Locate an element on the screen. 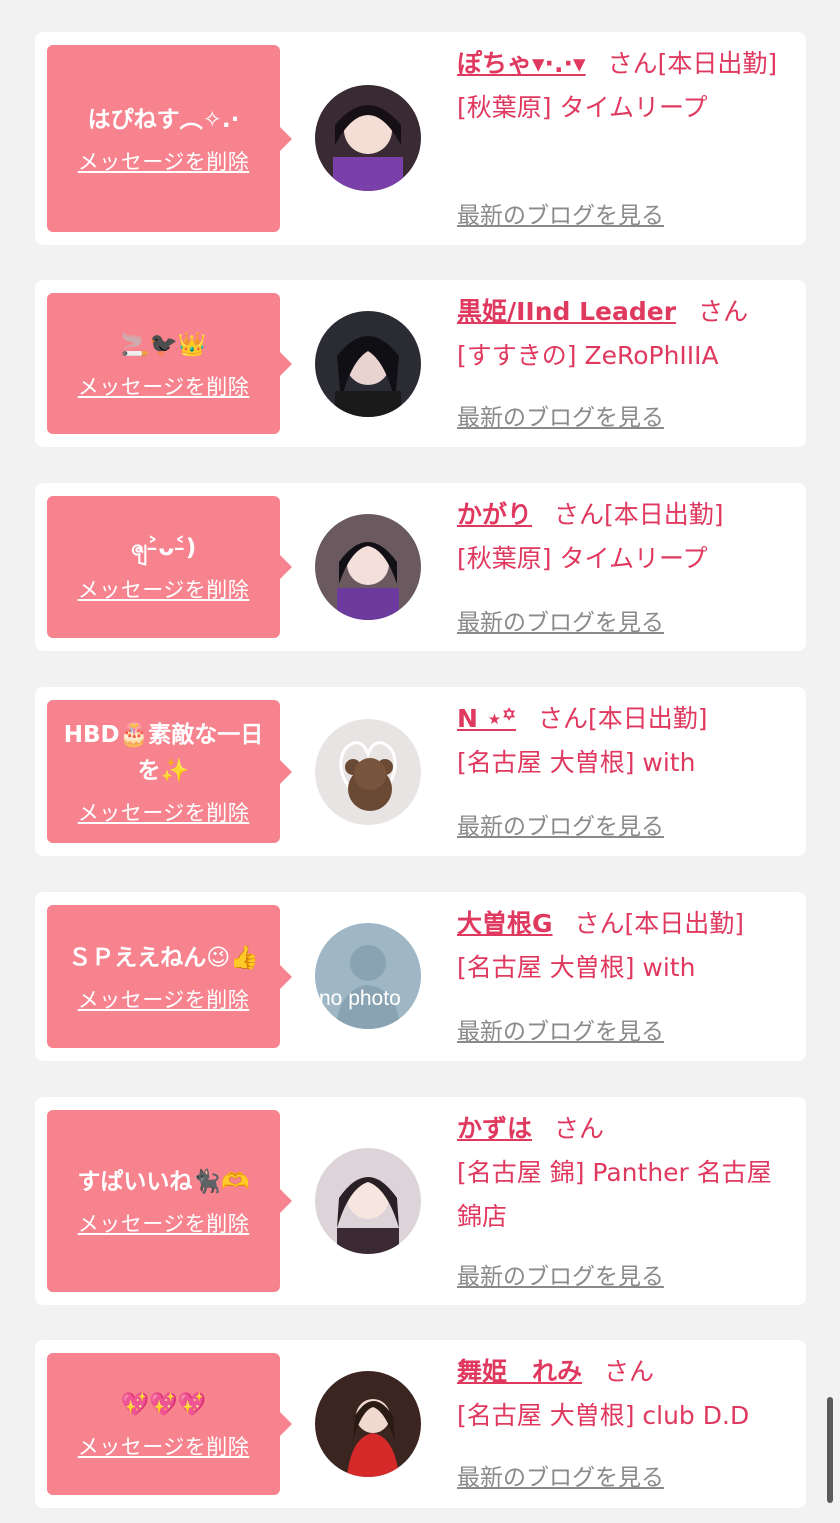 Image resolution: width=840 pixels, height=1523 pixels. shop-name: [名古屋 錦] Panther 名古屋錦店 is located at coordinates (614, 1194).